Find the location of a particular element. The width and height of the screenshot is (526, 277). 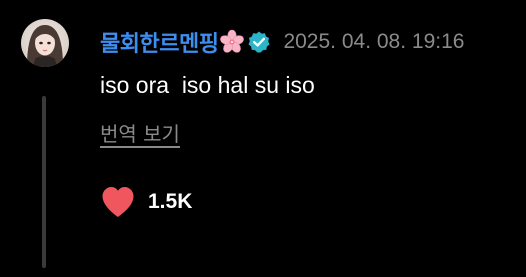

translate-link: 번역 보기 is located at coordinates (140, 132).